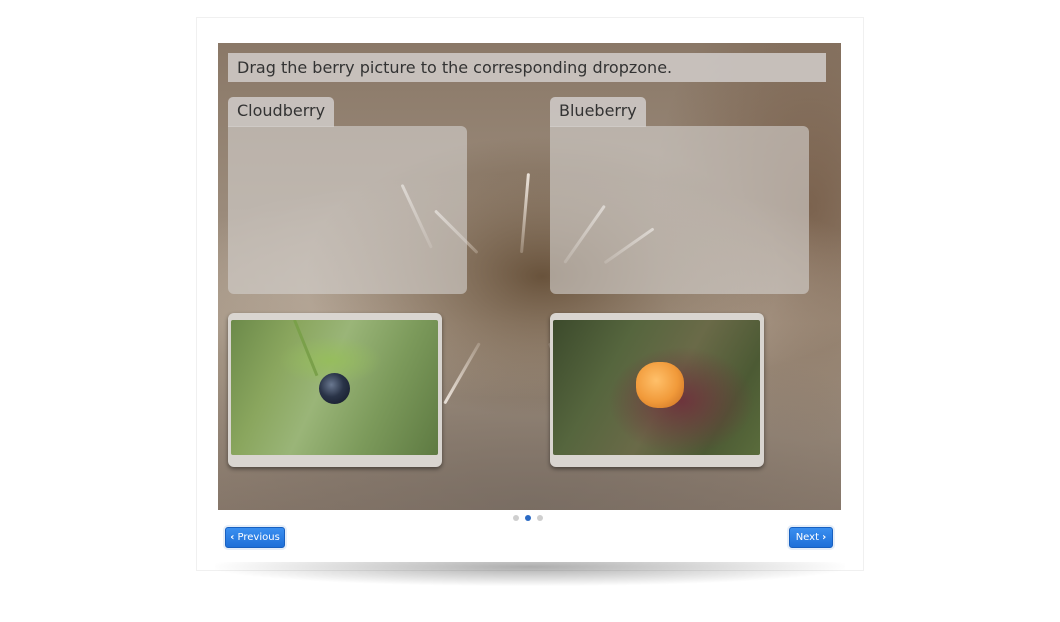  What do you see at coordinates (679, 210) in the screenshot?
I see `dropzone-blueberry` at bounding box center [679, 210].